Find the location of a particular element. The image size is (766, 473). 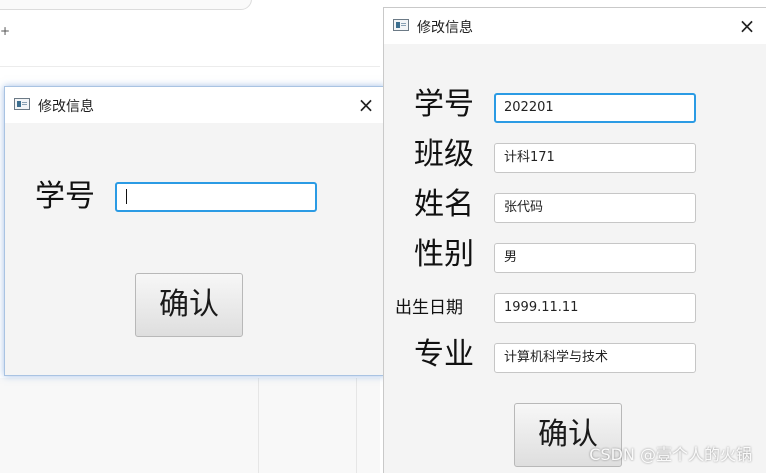

birth-date-input: 1999.11.11 is located at coordinates (595, 308).